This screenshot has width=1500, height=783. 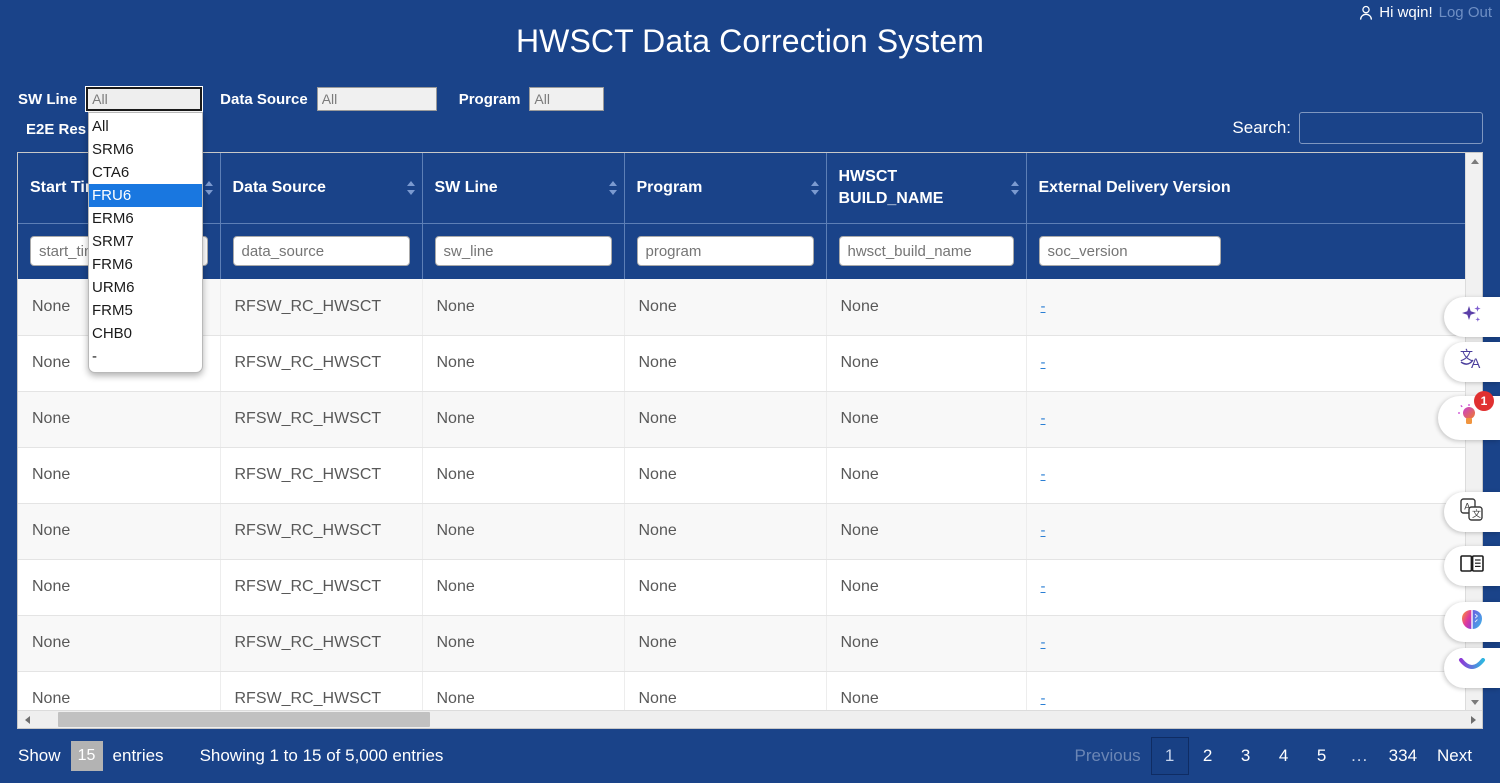 I want to click on translate-tool-button: 文 A, so click(x=1472, y=362).